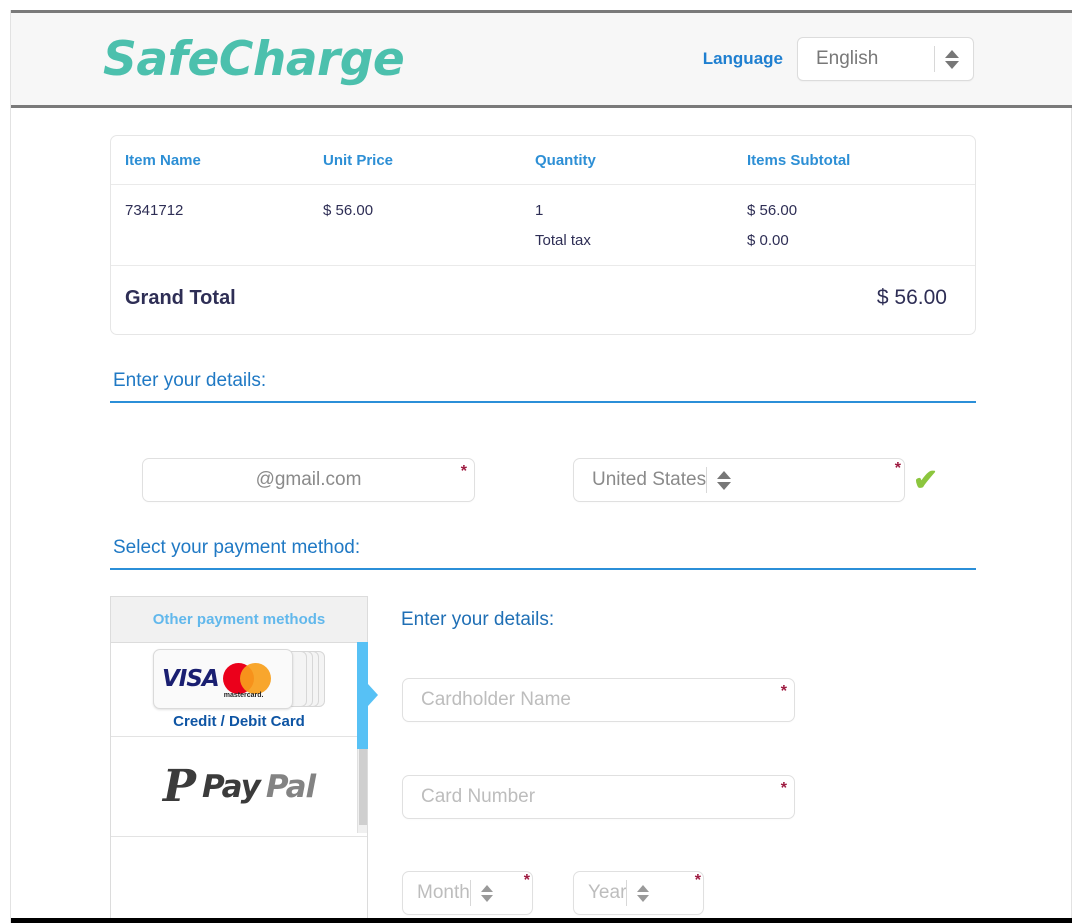 This screenshot has width=1082, height=923. Describe the element at coordinates (911, 297) in the screenshot. I see `grand-total-value: $ 56.00` at that location.